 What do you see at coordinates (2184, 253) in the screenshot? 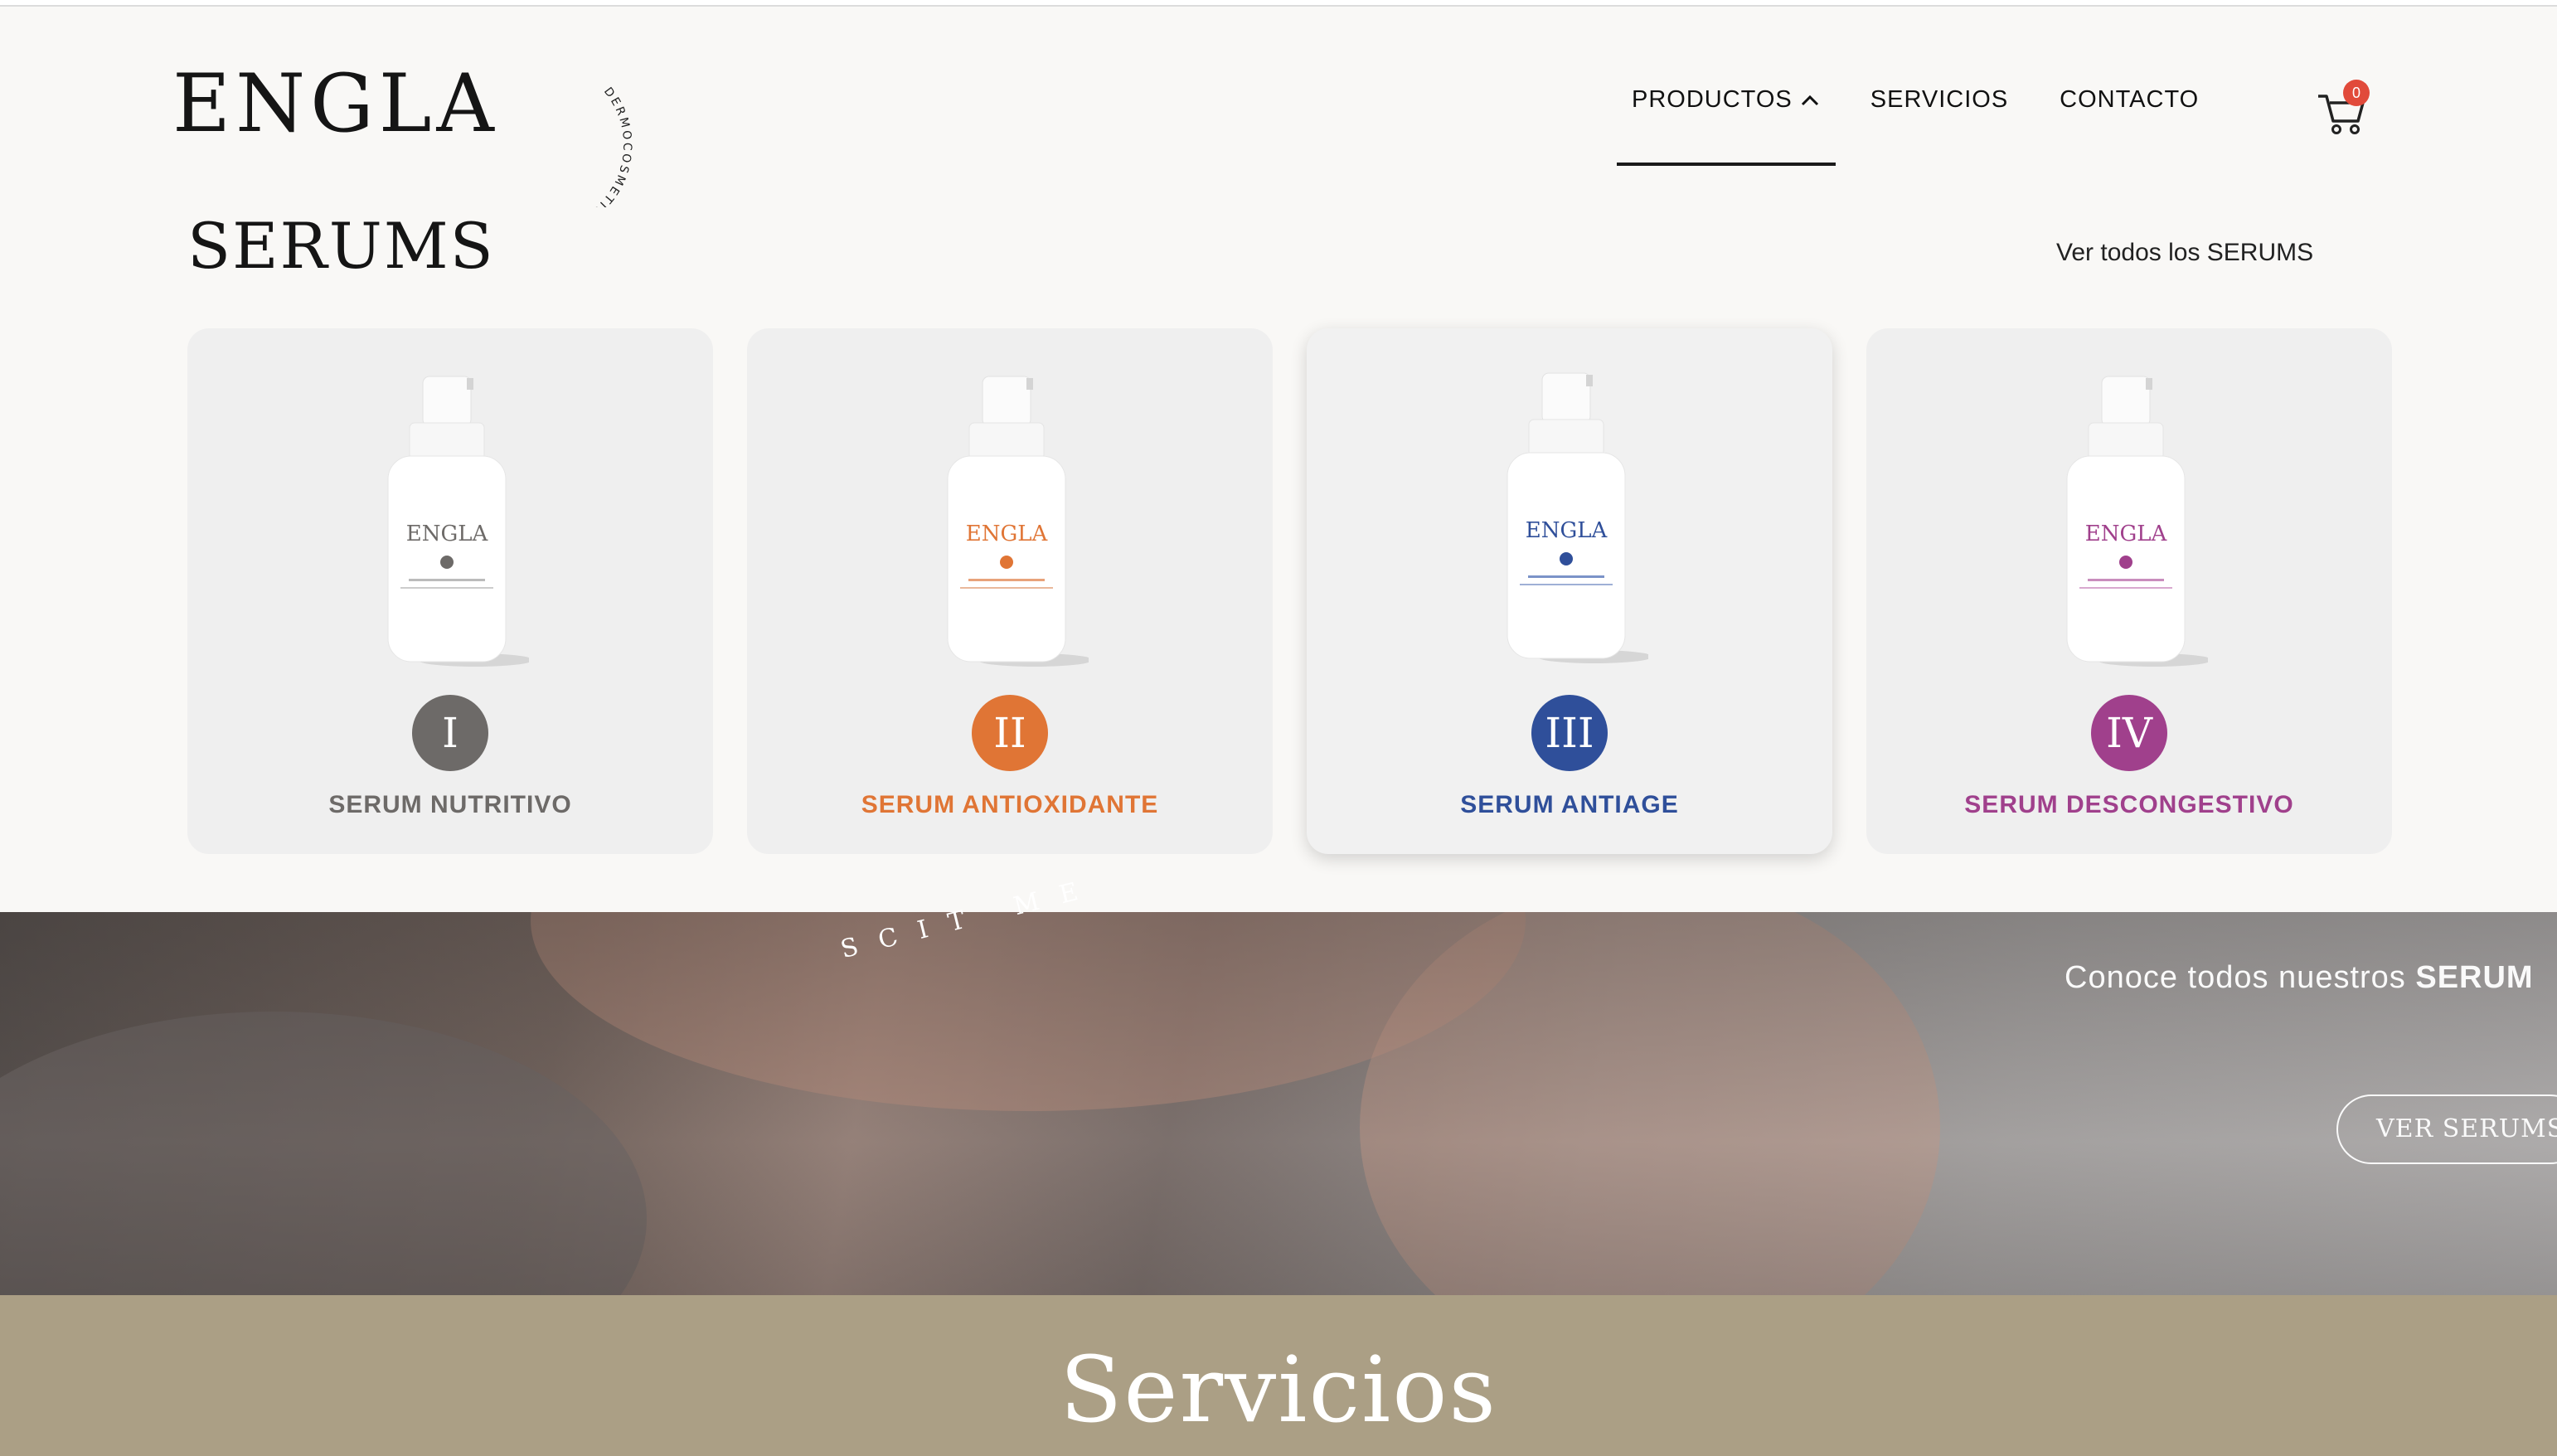
I see `see-all-serums-link: Ver todos los SERUMS` at bounding box center [2184, 253].